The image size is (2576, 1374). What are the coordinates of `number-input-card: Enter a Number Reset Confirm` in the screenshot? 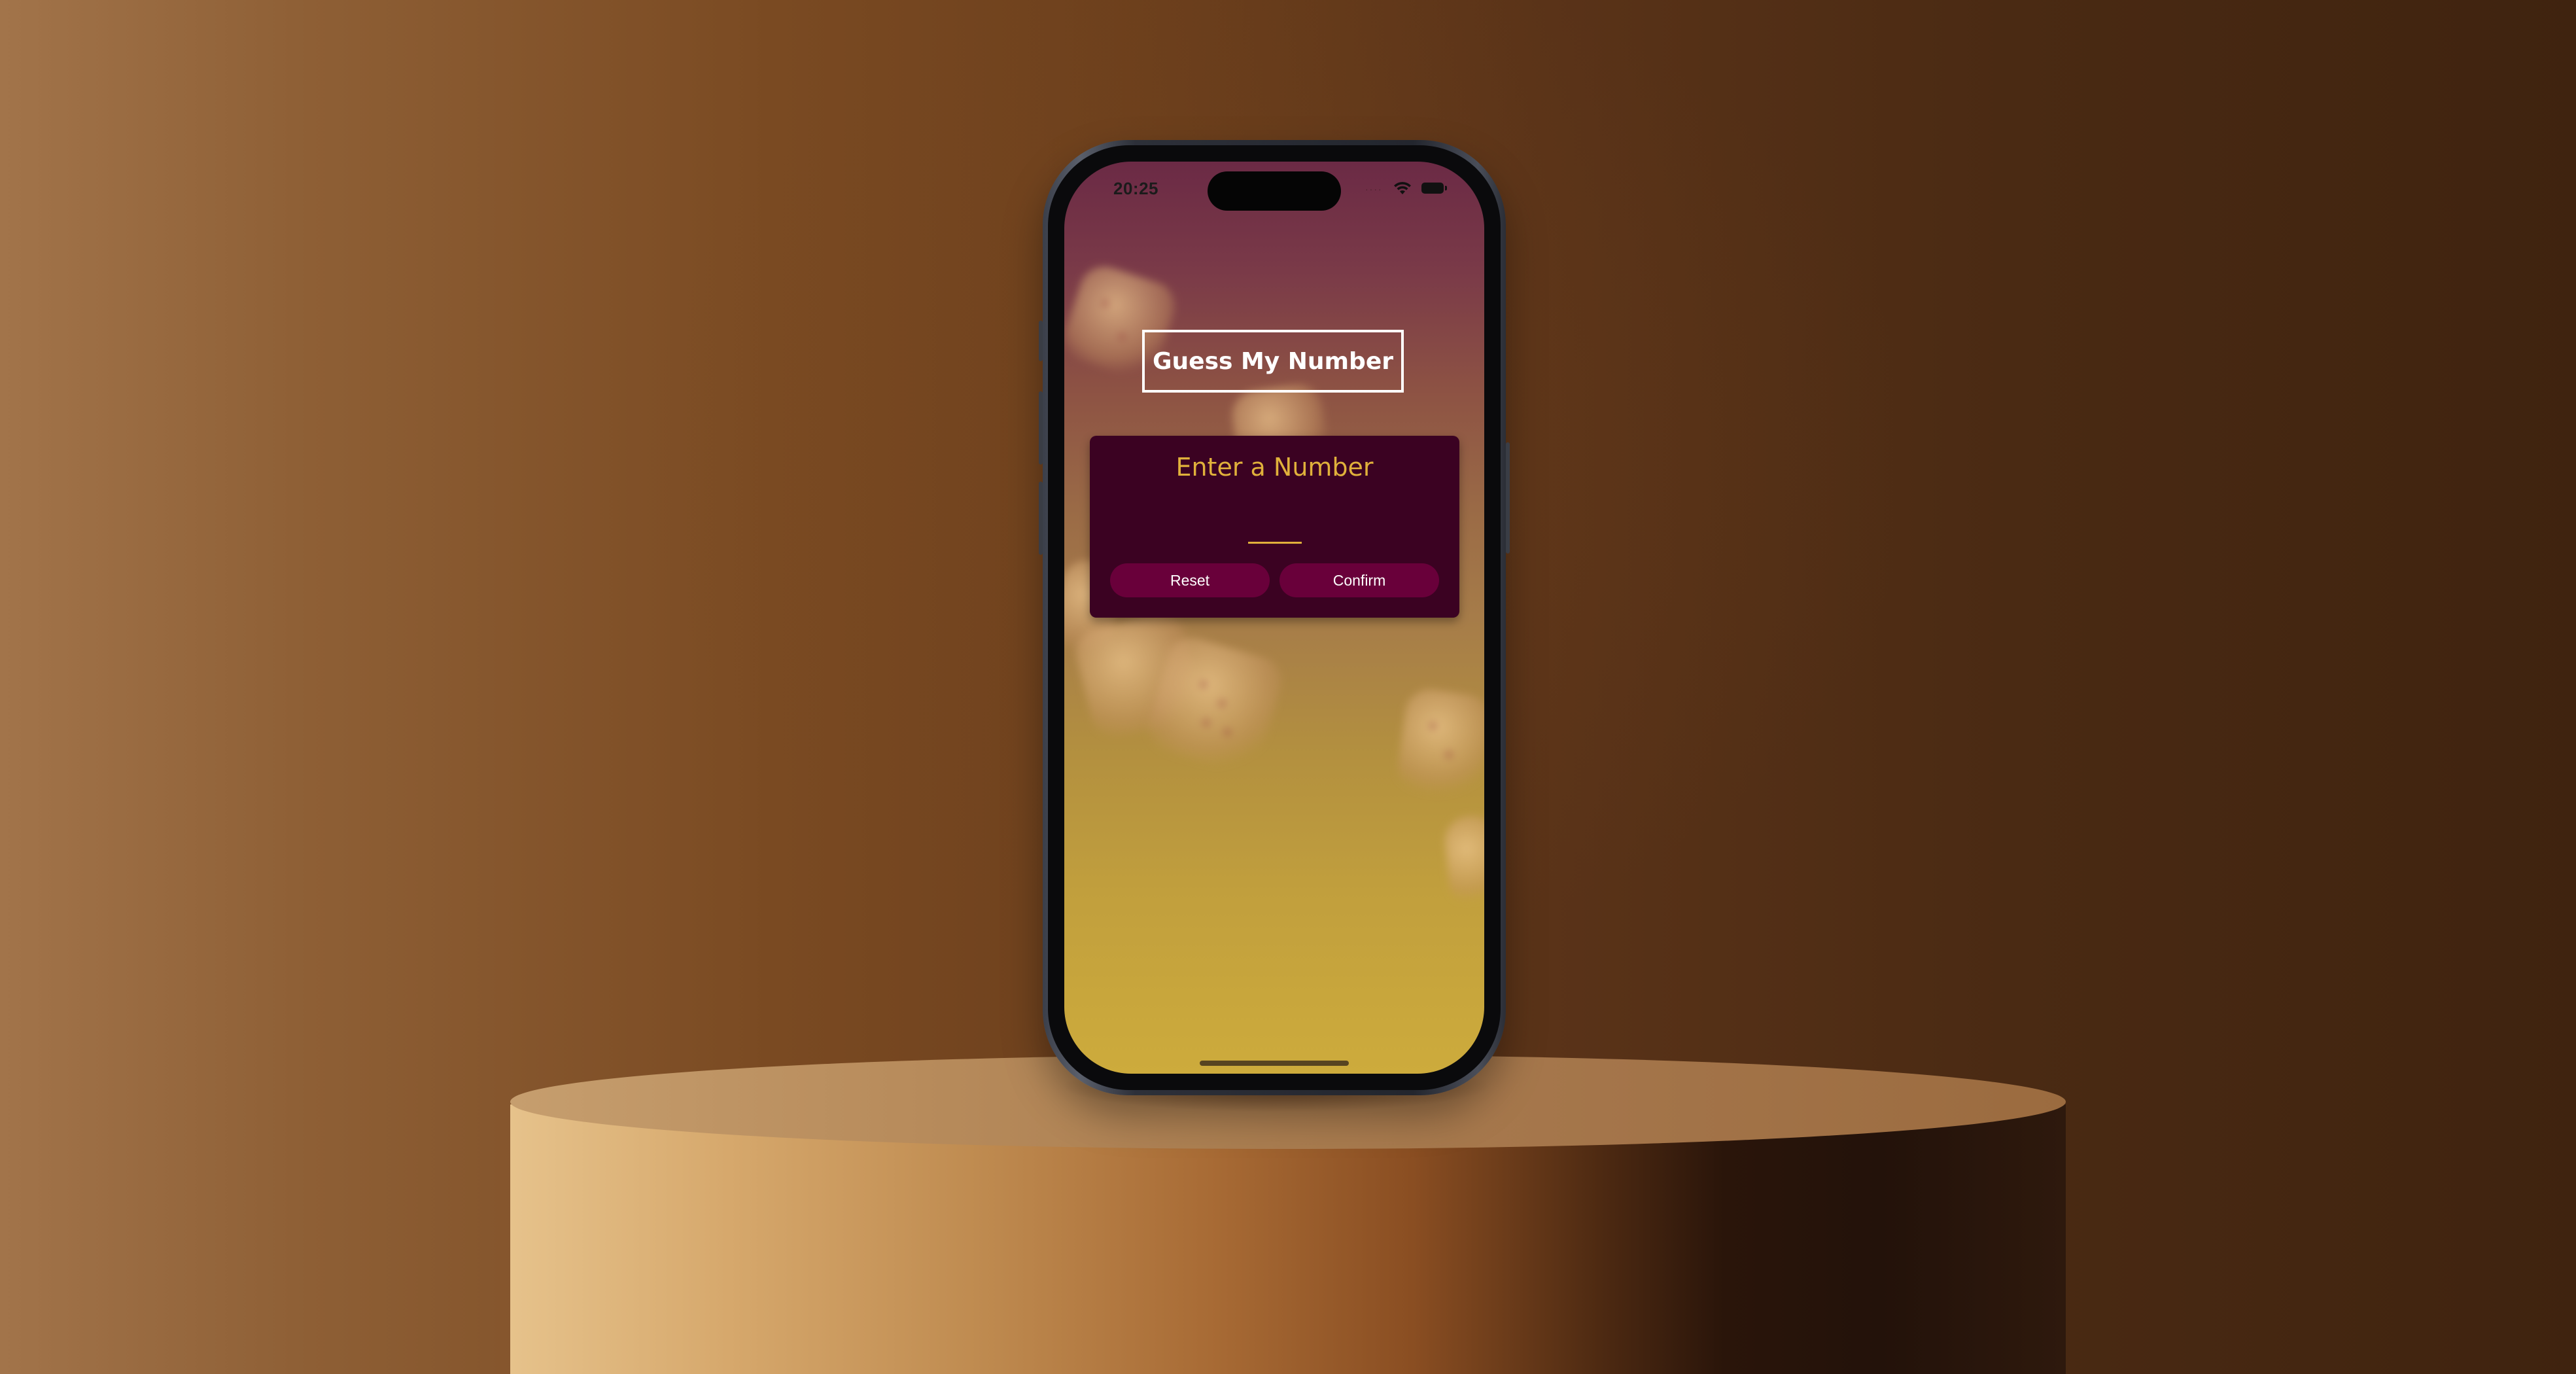 It's located at (1274, 527).